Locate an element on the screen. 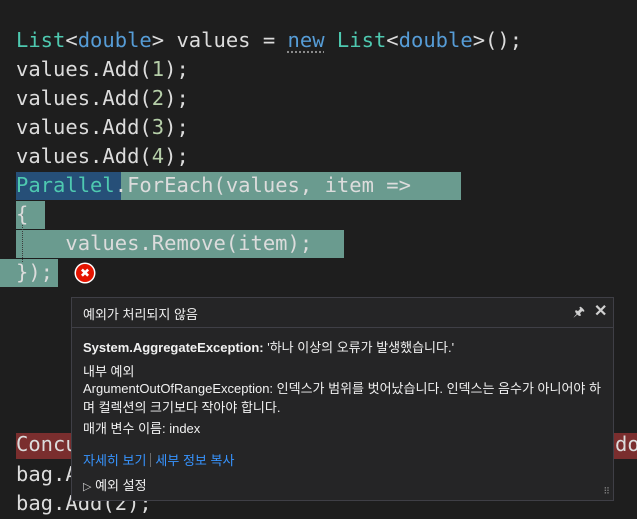 The height and width of the screenshot is (519, 637). token-text: bag.A is located at coordinates (47, 474).